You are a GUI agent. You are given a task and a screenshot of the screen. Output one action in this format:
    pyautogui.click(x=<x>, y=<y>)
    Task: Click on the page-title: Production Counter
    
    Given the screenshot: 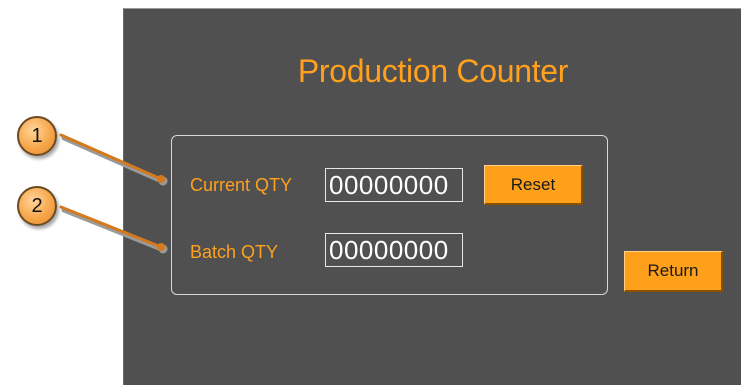 What is the action you would take?
    pyautogui.click(x=433, y=71)
    